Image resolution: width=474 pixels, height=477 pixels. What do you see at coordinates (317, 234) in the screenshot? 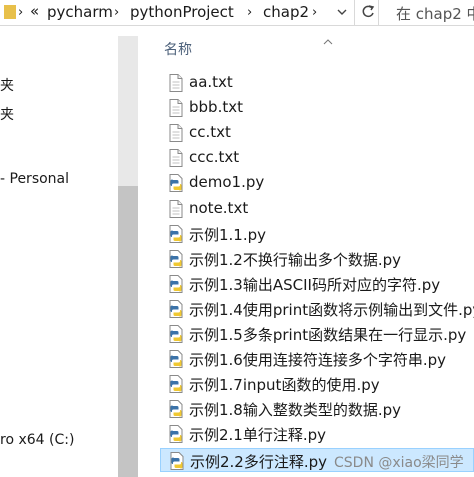
I see `file-row: 示例1.1.py` at bounding box center [317, 234].